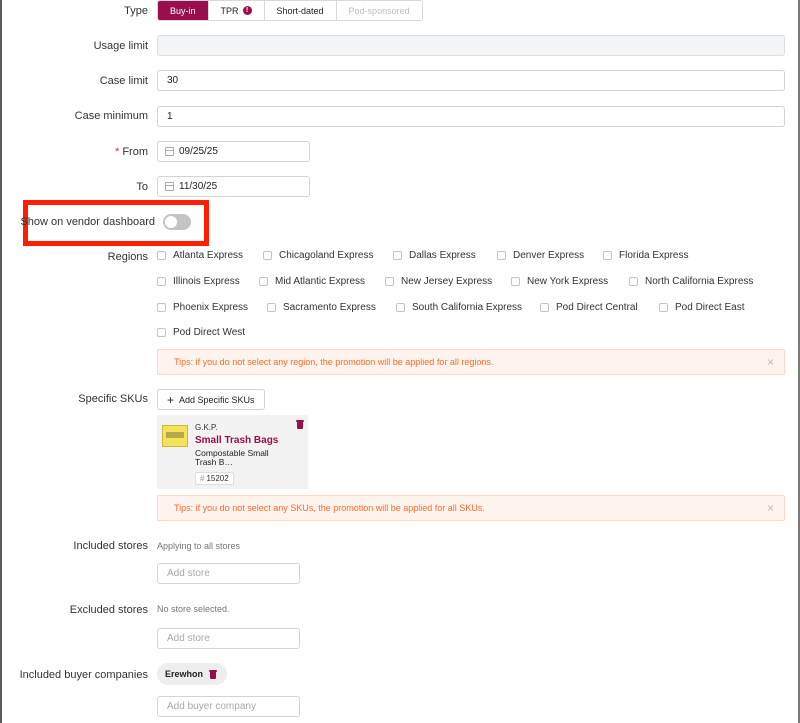 The height and width of the screenshot is (723, 800). I want to click on region-checkbox-dallas-express: Dallas Express, so click(434, 255).